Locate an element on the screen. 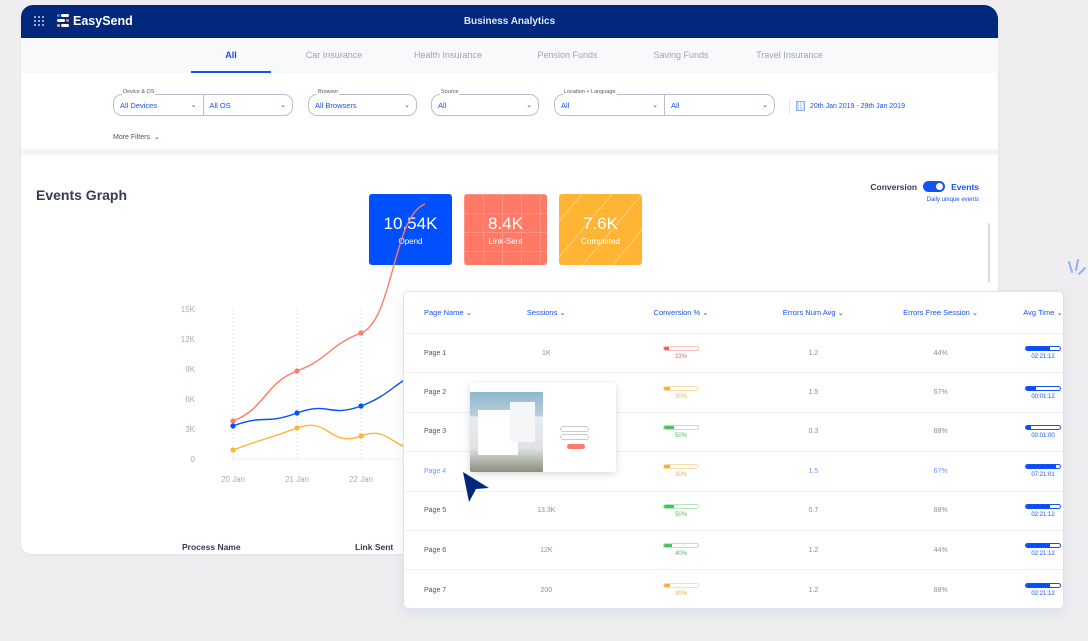 This screenshot has height=641, width=1088. series-line-completed is located at coordinates (329, 437).